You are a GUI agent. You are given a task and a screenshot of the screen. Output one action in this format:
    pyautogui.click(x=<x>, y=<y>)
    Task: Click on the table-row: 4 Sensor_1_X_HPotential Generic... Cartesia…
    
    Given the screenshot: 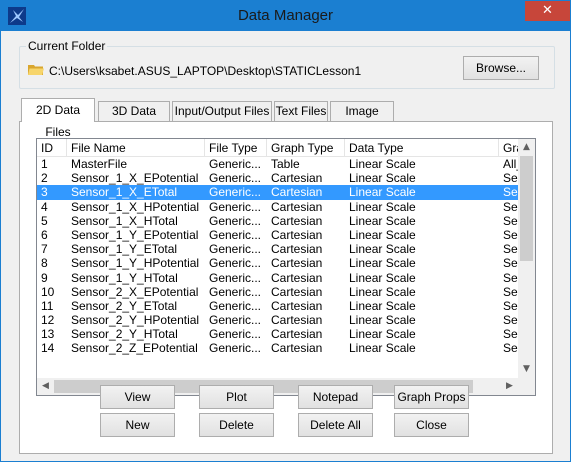 What is the action you would take?
    pyautogui.click(x=278, y=207)
    